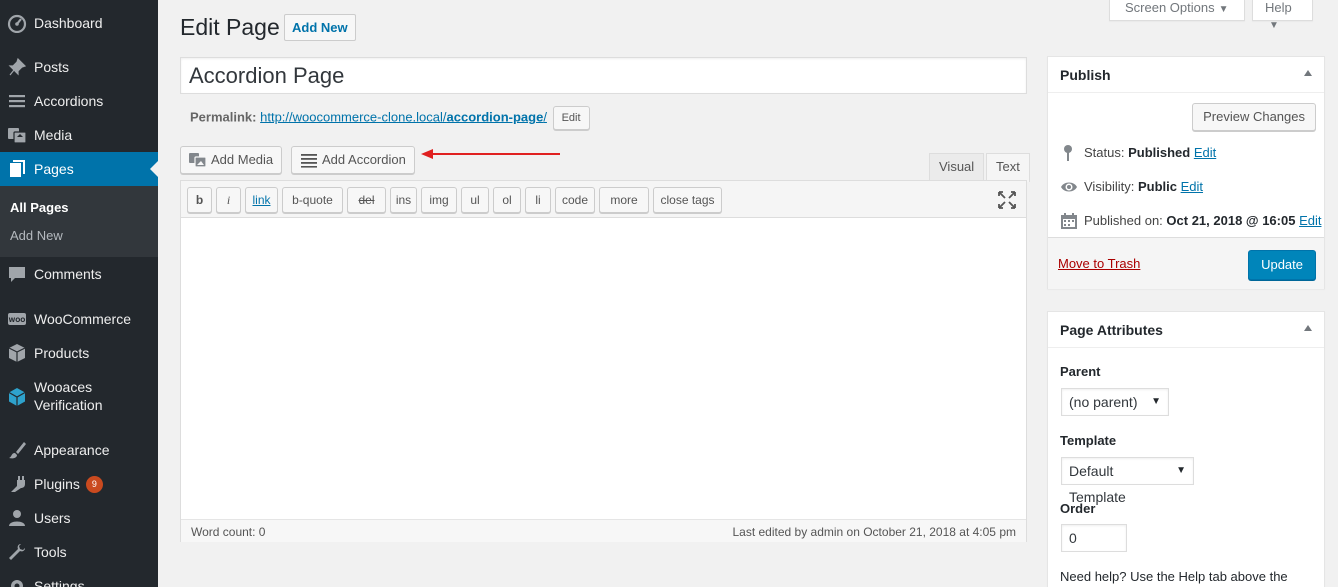 Image resolution: width=1338 pixels, height=587 pixels. Describe the element at coordinates (1068, 153) in the screenshot. I see `pin-icon` at that location.